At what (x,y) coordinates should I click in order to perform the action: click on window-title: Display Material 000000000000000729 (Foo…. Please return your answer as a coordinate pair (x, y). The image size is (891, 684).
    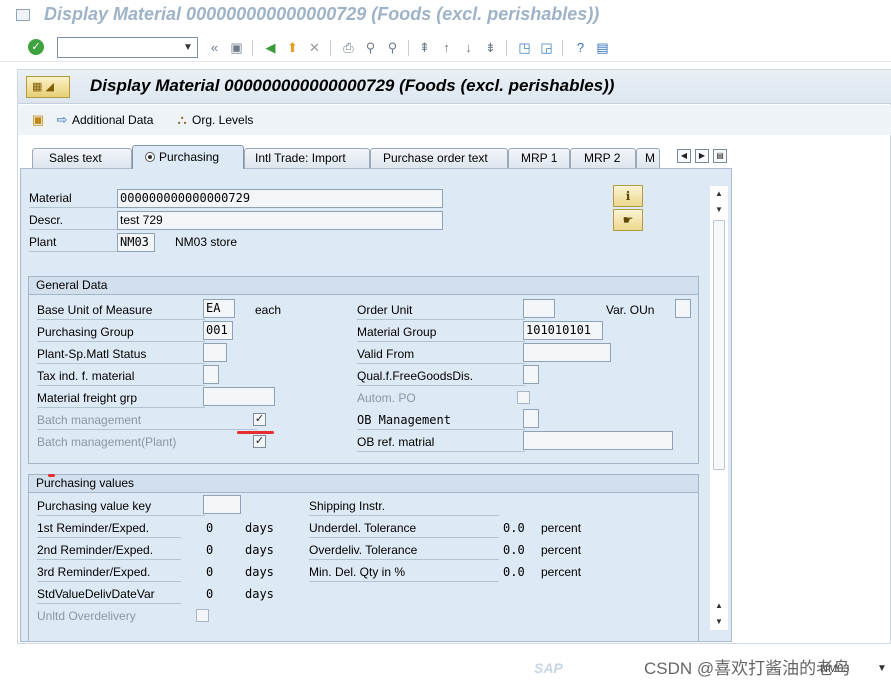
    Looking at the image, I should click on (322, 14).